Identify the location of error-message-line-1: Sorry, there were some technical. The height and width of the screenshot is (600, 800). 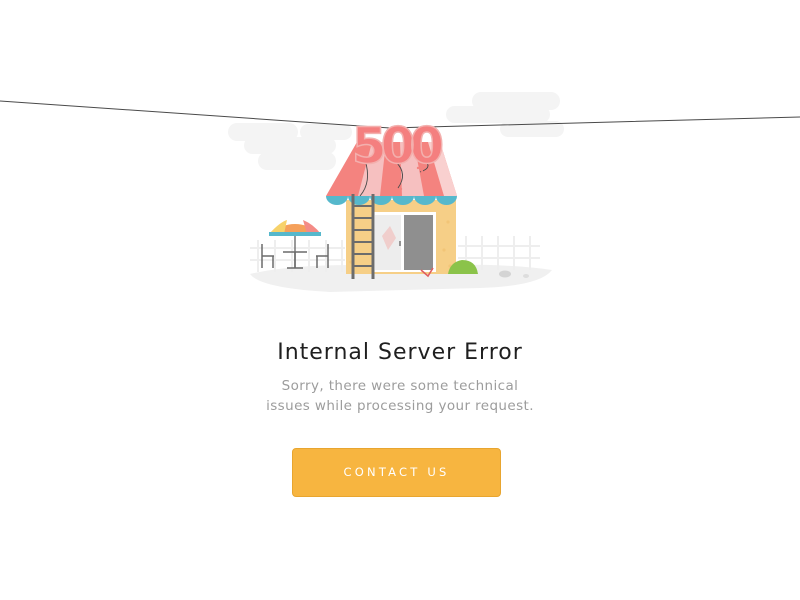
(400, 386).